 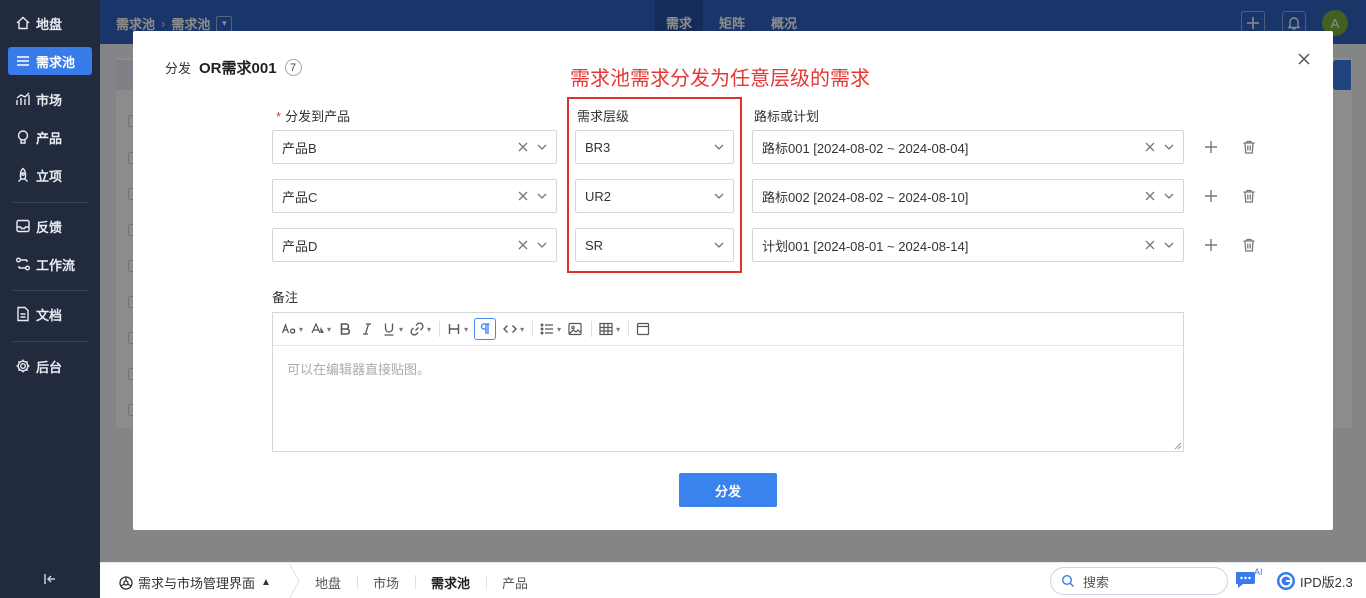 I want to click on sidebar-item-label: 市场, so click(x=49, y=100).